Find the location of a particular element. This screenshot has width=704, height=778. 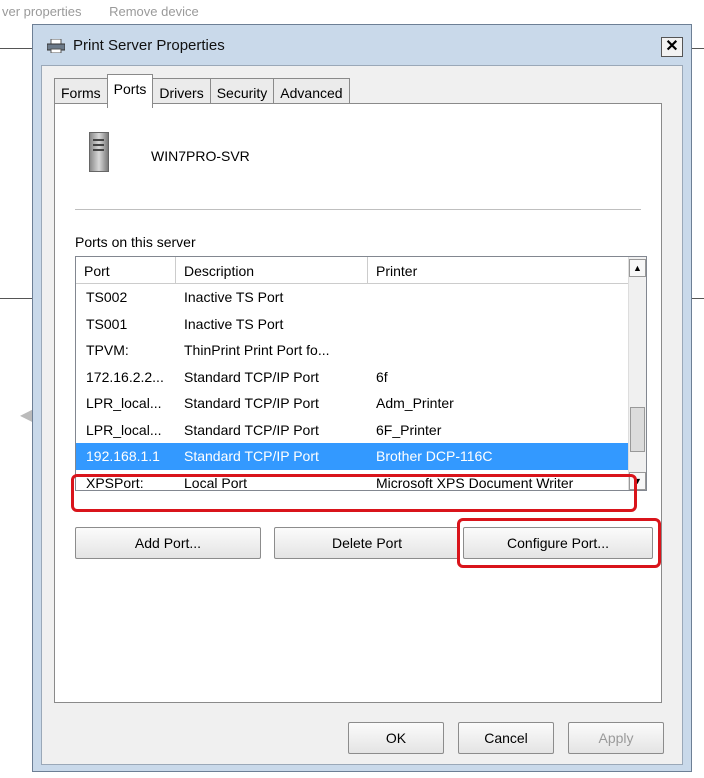

scroll-thumb is located at coordinates (637, 429).